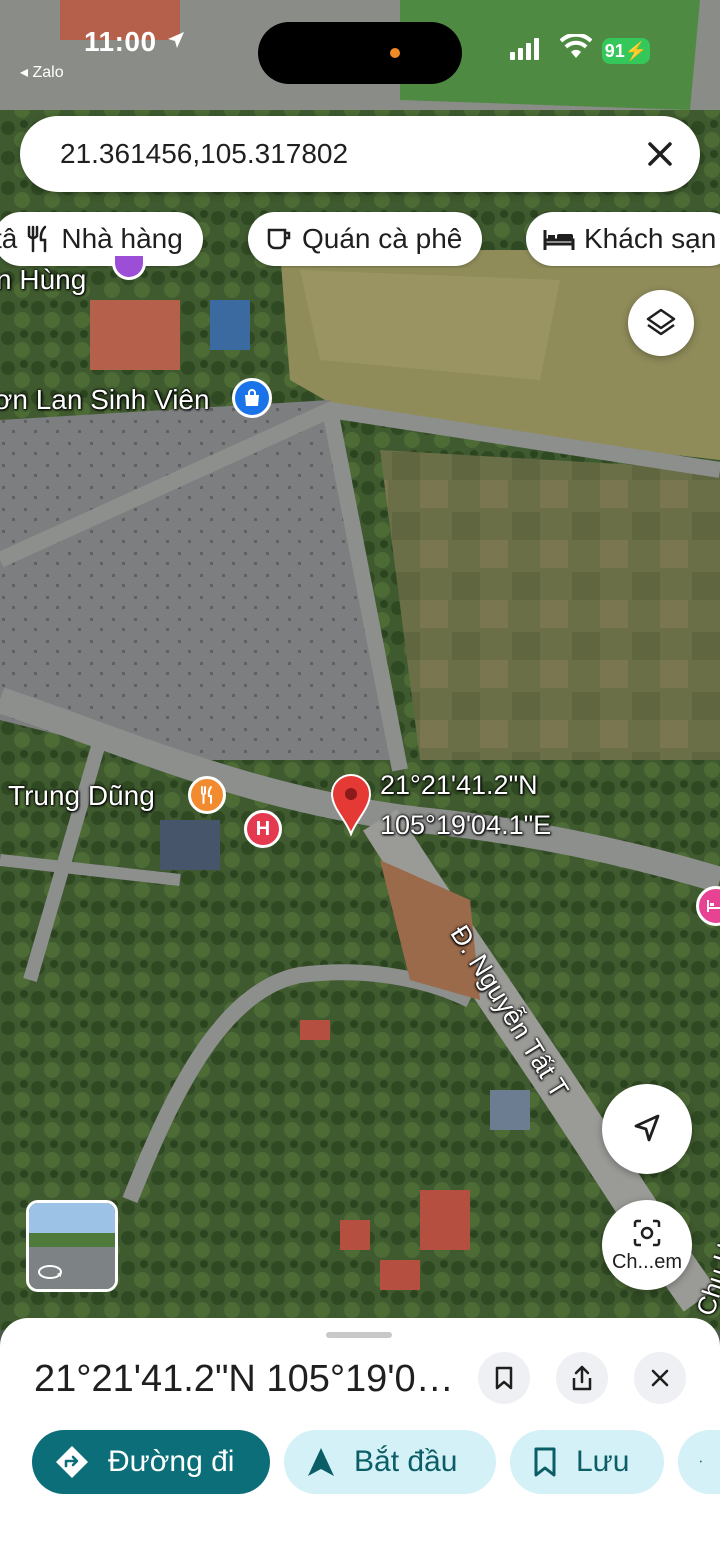 The height and width of the screenshot is (1564, 720). What do you see at coordinates (176, 40) in the screenshot?
I see `location-arrow-icon` at bounding box center [176, 40].